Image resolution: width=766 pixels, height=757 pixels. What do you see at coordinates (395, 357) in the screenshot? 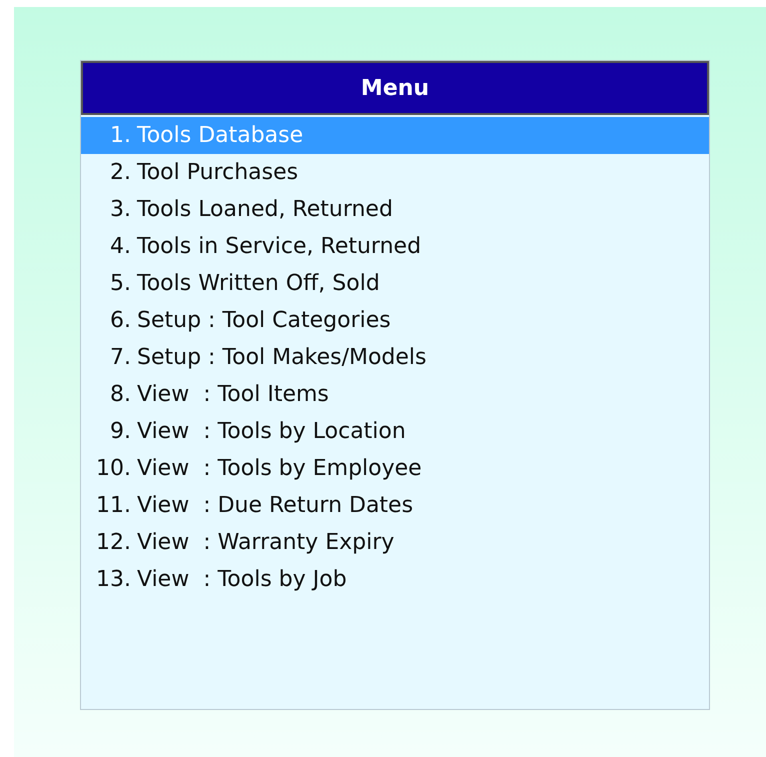
I see `menu-item: 7. Setup : Tool Makes/Models` at bounding box center [395, 357].